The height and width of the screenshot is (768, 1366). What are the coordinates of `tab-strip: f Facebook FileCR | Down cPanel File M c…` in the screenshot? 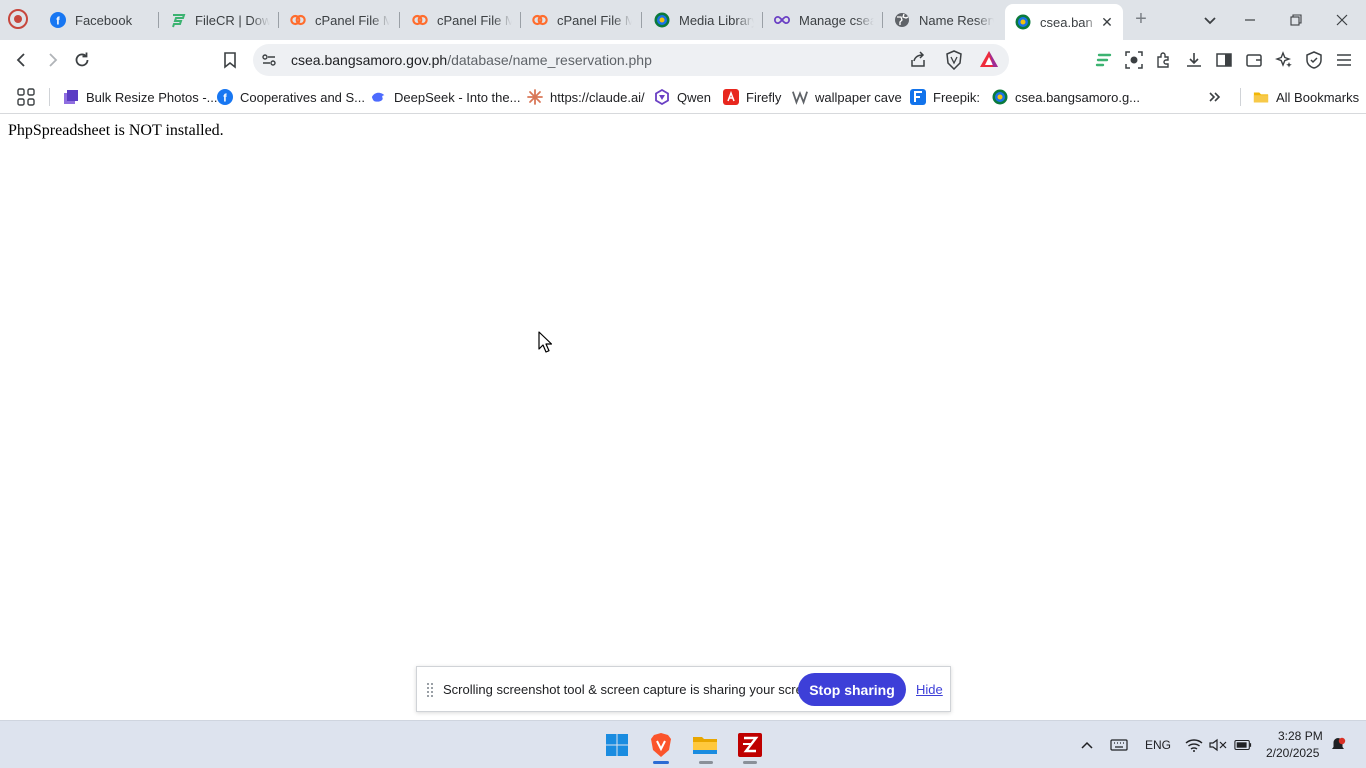 It's located at (683, 20).